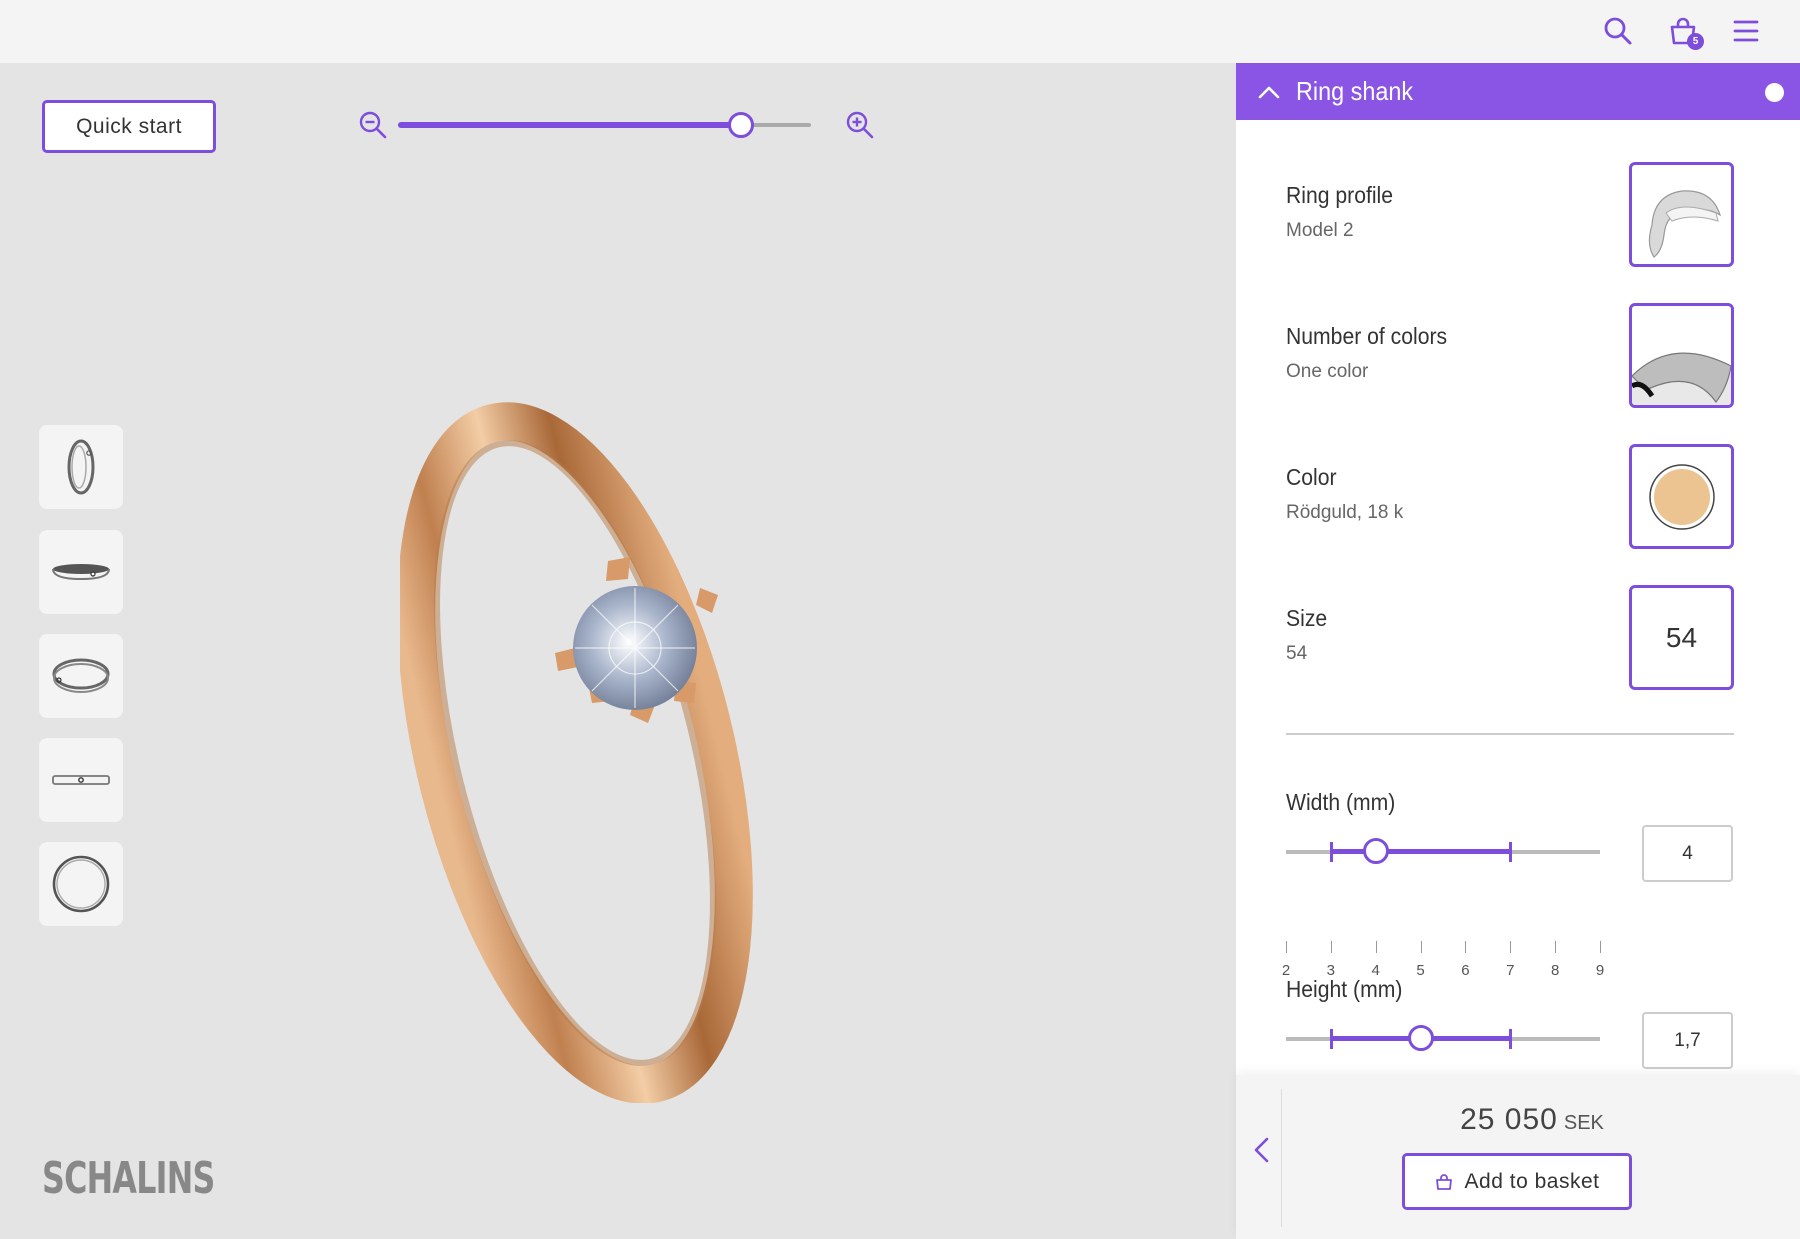  I want to click on perspective-view-thumbnail, so click(81, 676).